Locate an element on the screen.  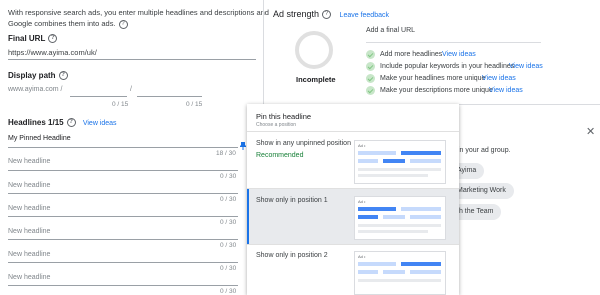
popup-subtitle: Choose a position is located at coordinates (276, 125).